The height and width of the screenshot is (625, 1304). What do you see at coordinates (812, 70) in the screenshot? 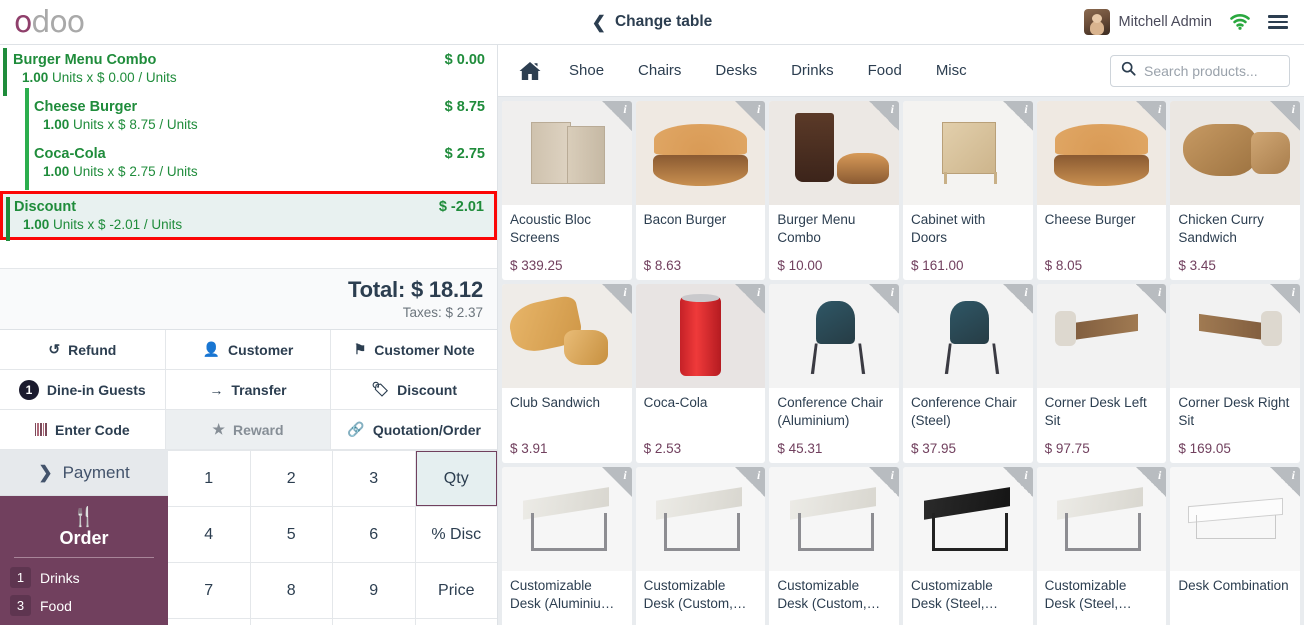
I see `category-tab-drinks: Drinks` at bounding box center [812, 70].